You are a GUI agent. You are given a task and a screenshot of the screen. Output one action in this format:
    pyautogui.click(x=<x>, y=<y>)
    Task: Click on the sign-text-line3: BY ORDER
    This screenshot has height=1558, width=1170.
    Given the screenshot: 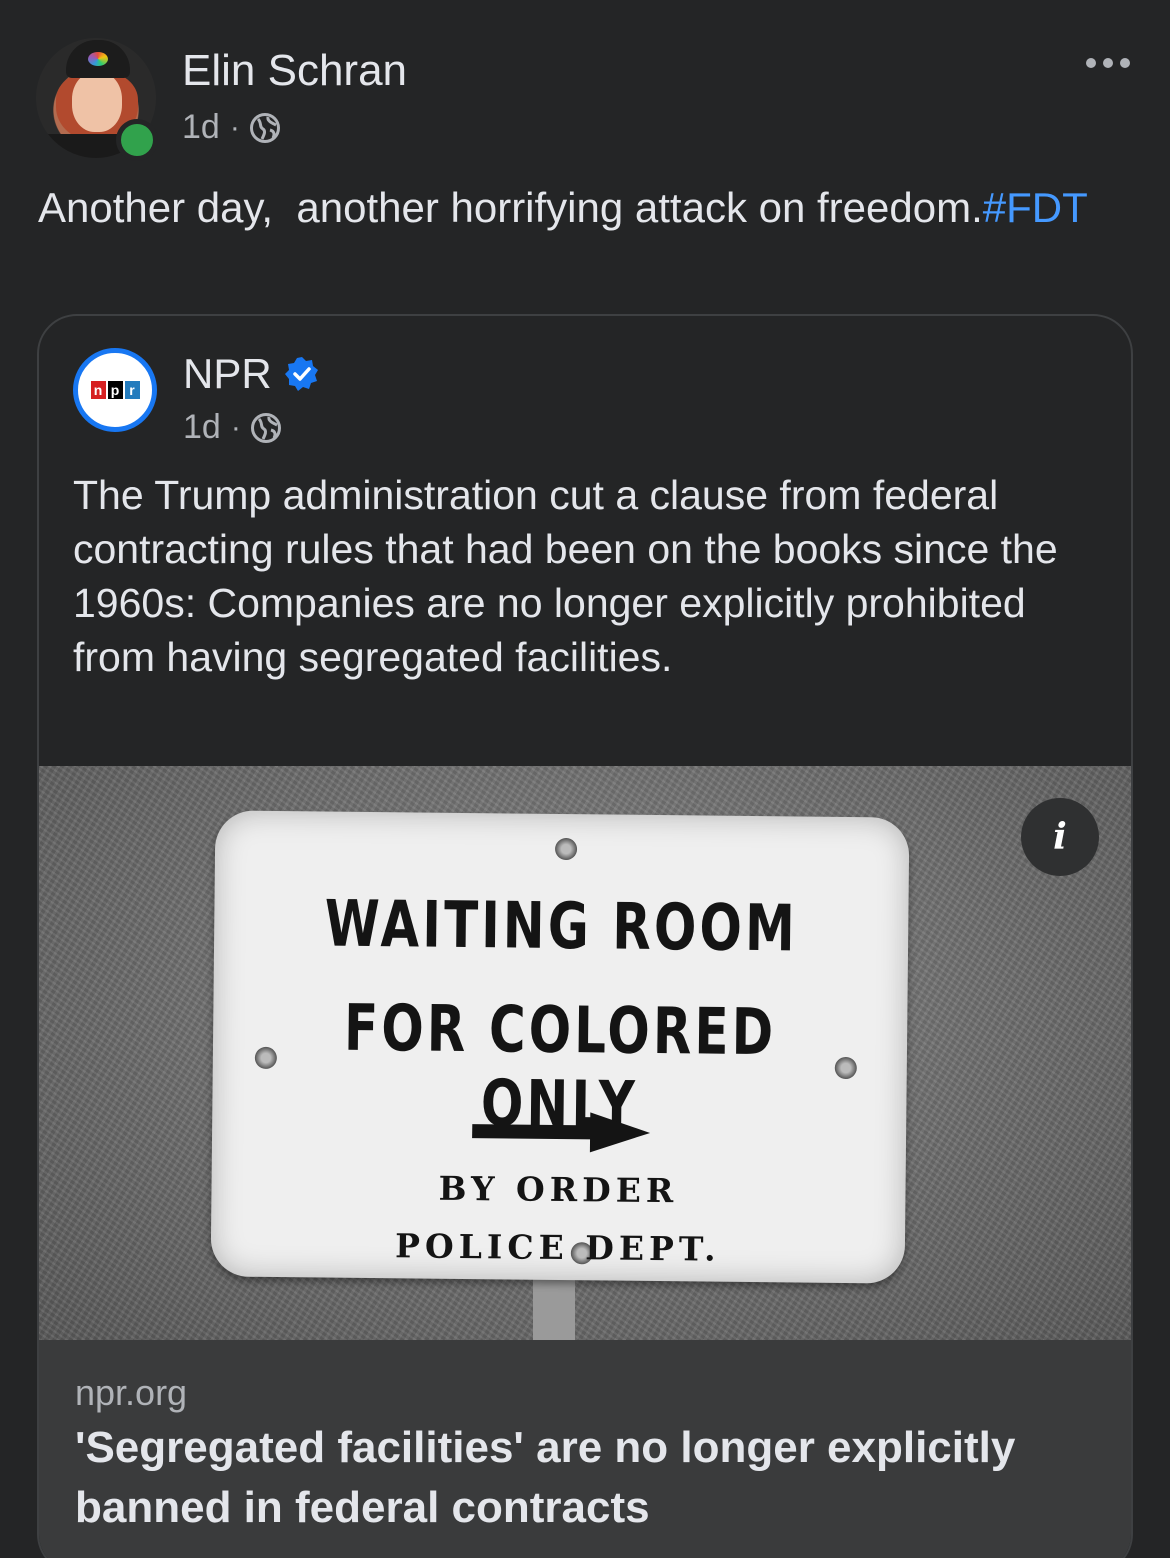 What is the action you would take?
    pyautogui.click(x=558, y=1189)
    